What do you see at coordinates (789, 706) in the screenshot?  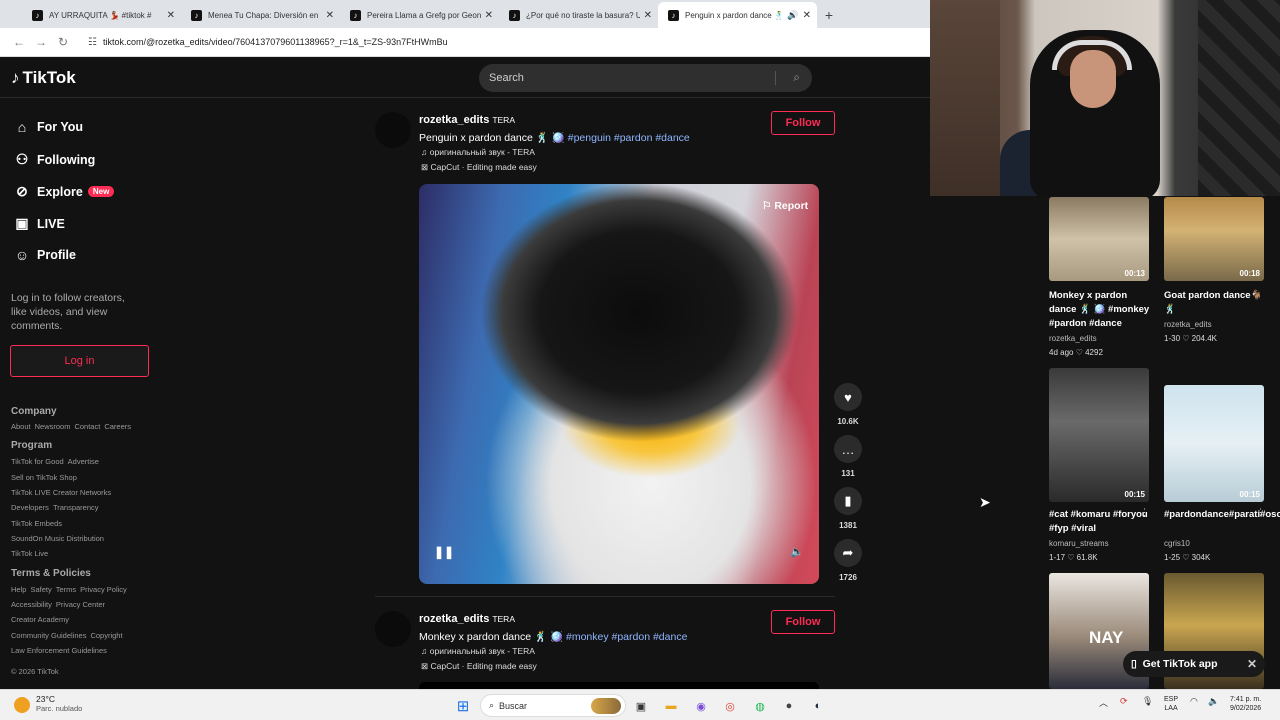 I see `obs-icon: ●` at bounding box center [789, 706].